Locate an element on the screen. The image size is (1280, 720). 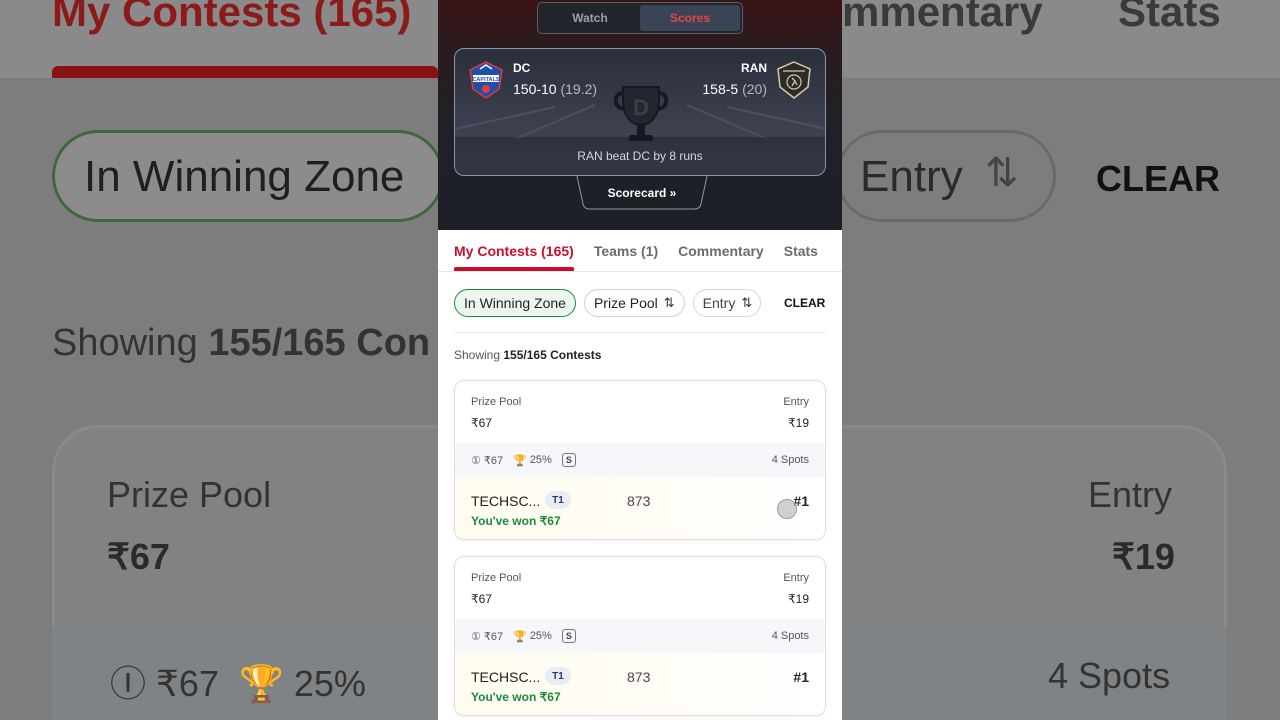
svg-text: D is located at coordinates (641, 107).